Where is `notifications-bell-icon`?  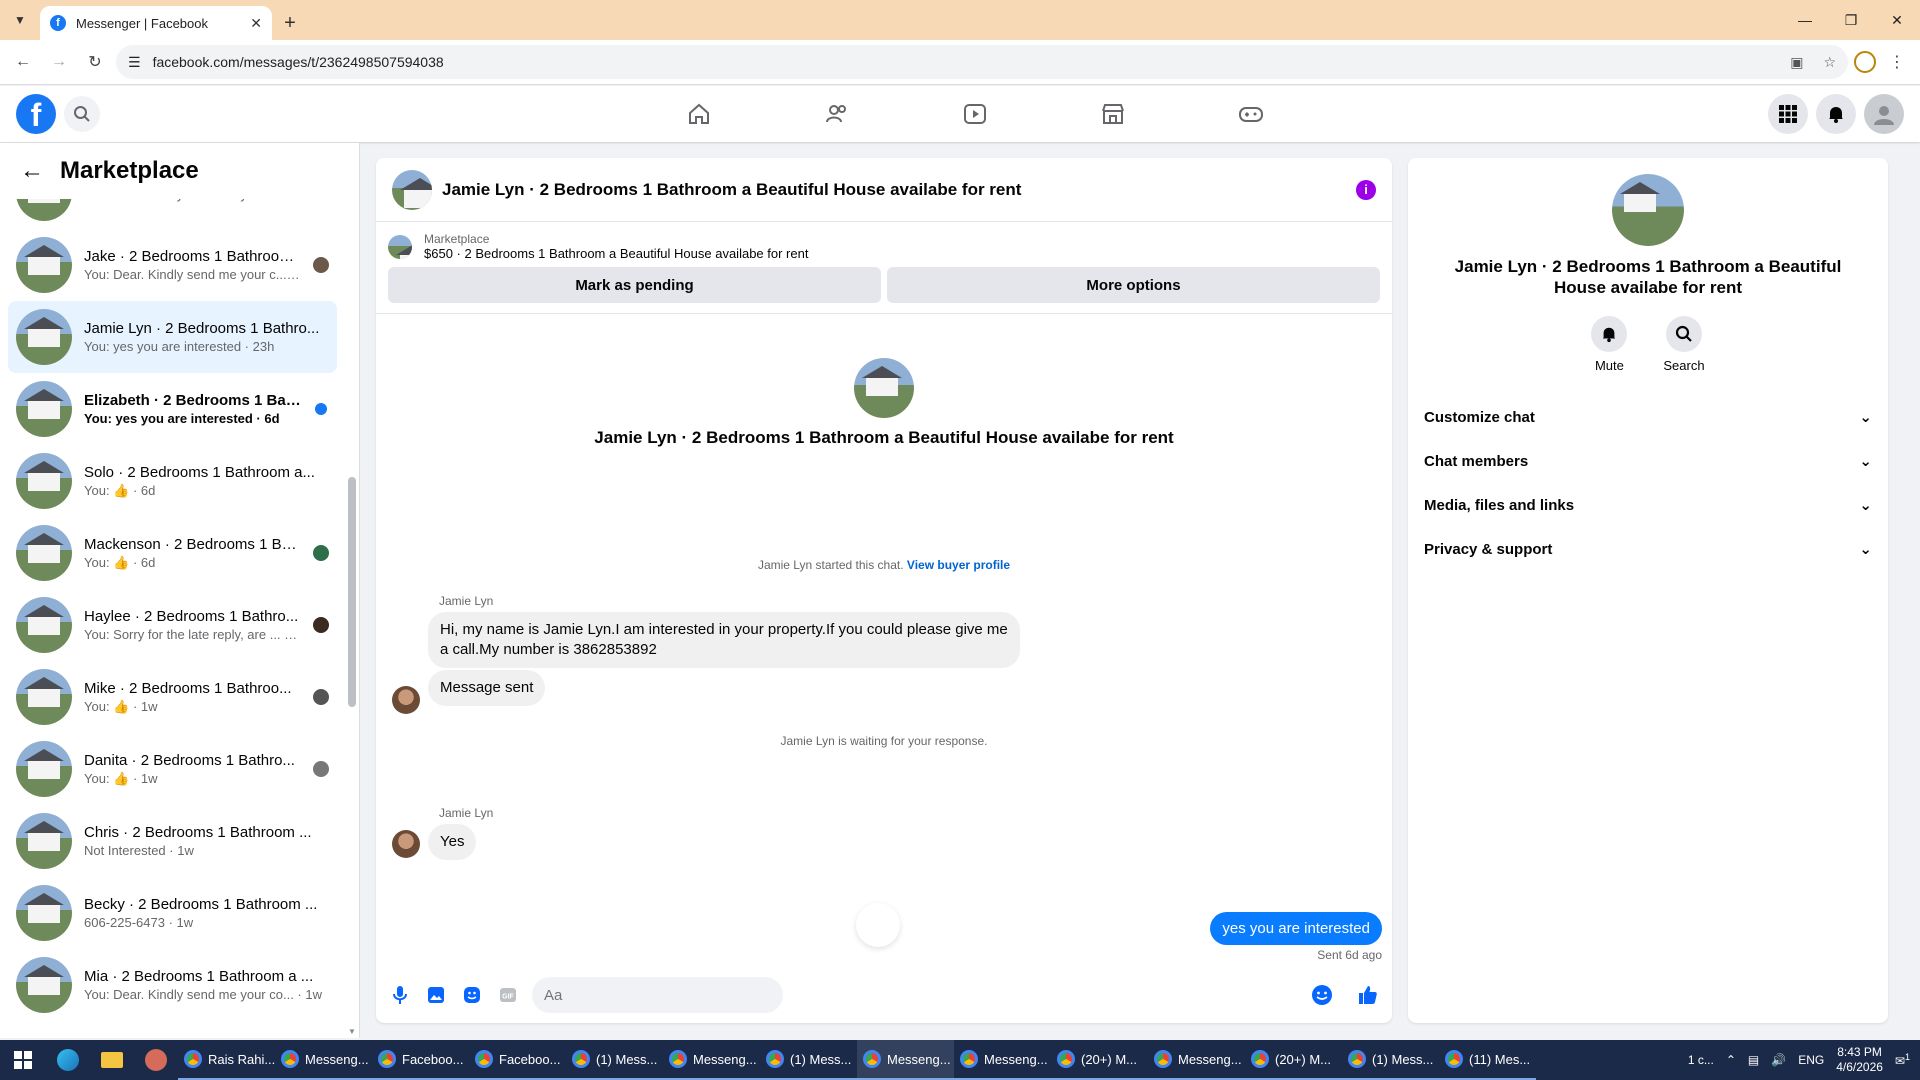
notifications-bell-icon is located at coordinates (1836, 114).